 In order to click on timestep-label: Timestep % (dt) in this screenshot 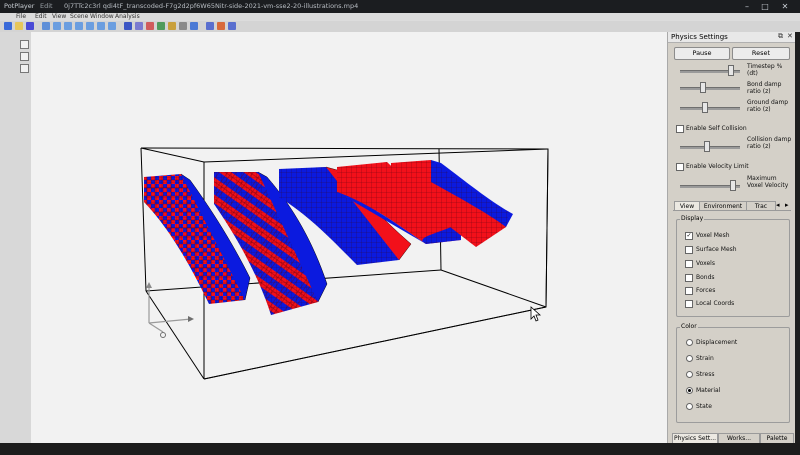, I will do `click(765, 70)`.